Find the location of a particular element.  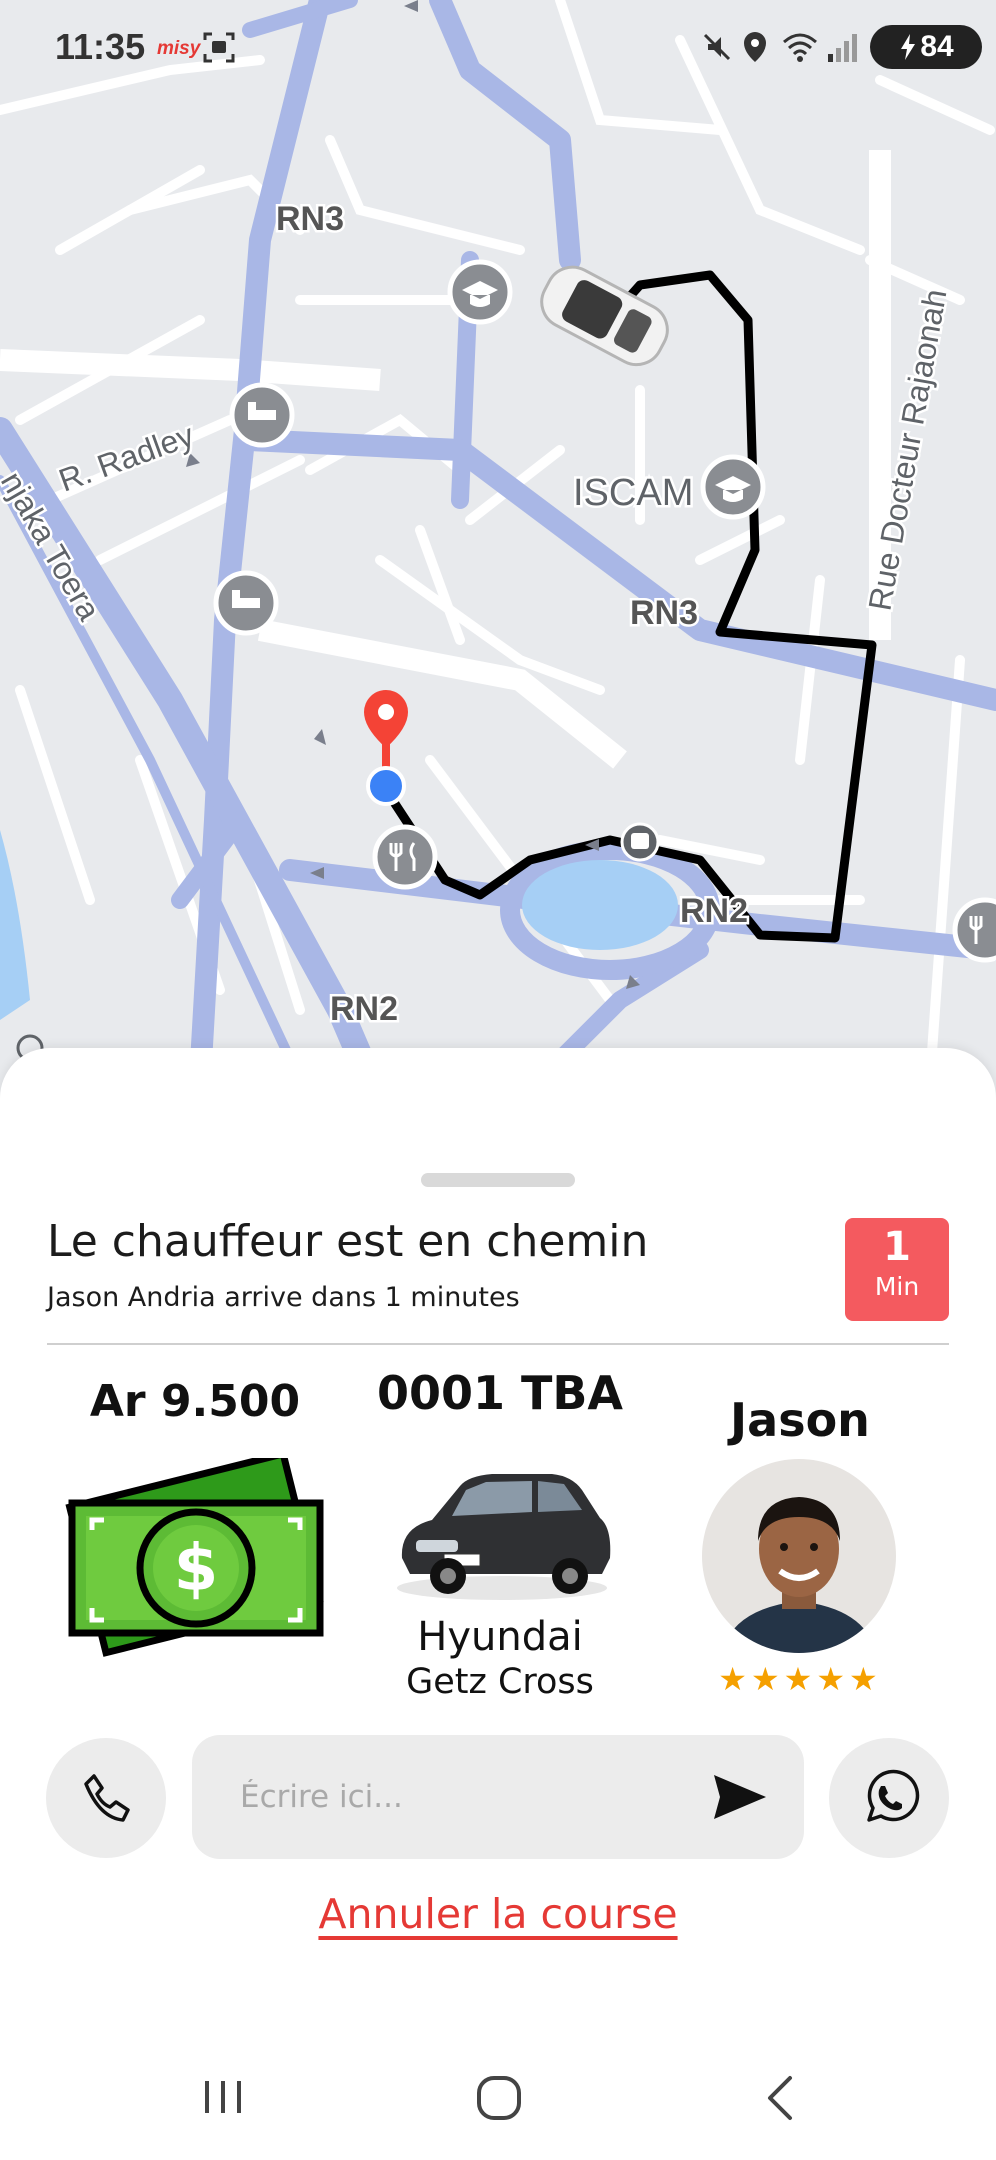

label-rn3-top: RN3 is located at coordinates (310, 219).